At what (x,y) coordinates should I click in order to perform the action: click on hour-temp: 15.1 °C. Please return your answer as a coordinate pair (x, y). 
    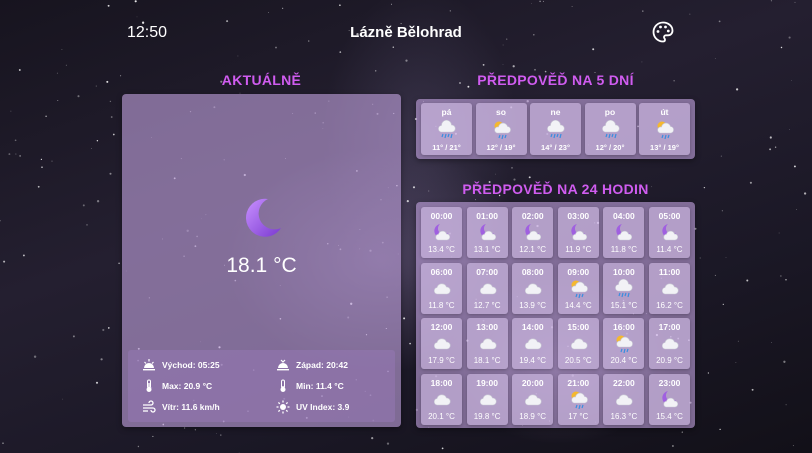
    Looking at the image, I should click on (624, 305).